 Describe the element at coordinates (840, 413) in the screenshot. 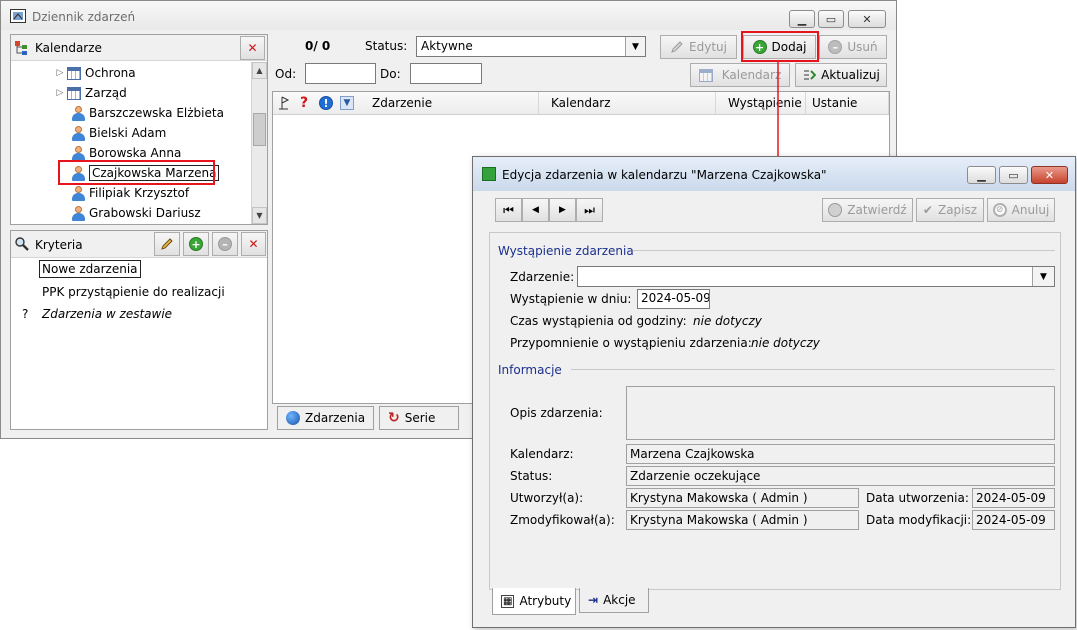

I see `opis-field` at that location.